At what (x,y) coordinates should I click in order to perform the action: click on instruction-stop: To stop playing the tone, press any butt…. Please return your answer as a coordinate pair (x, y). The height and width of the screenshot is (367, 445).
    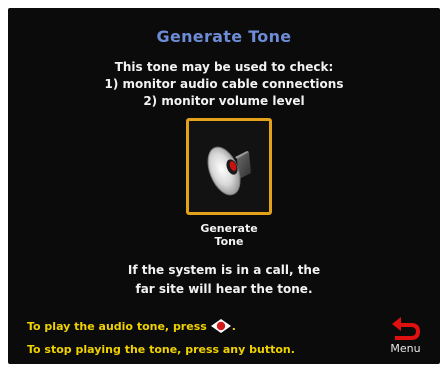
    Looking at the image, I should click on (161, 349).